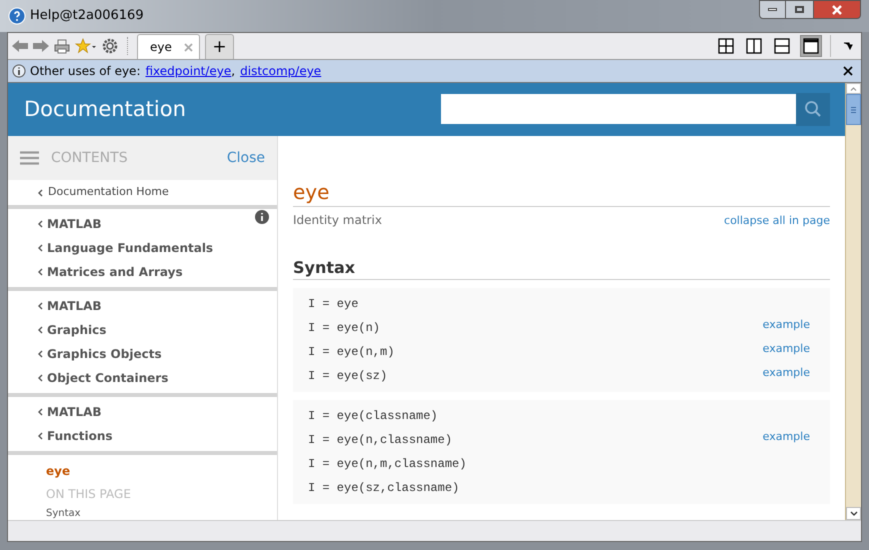 The height and width of the screenshot is (550, 869). I want to click on scroll-thumb, so click(853, 109).